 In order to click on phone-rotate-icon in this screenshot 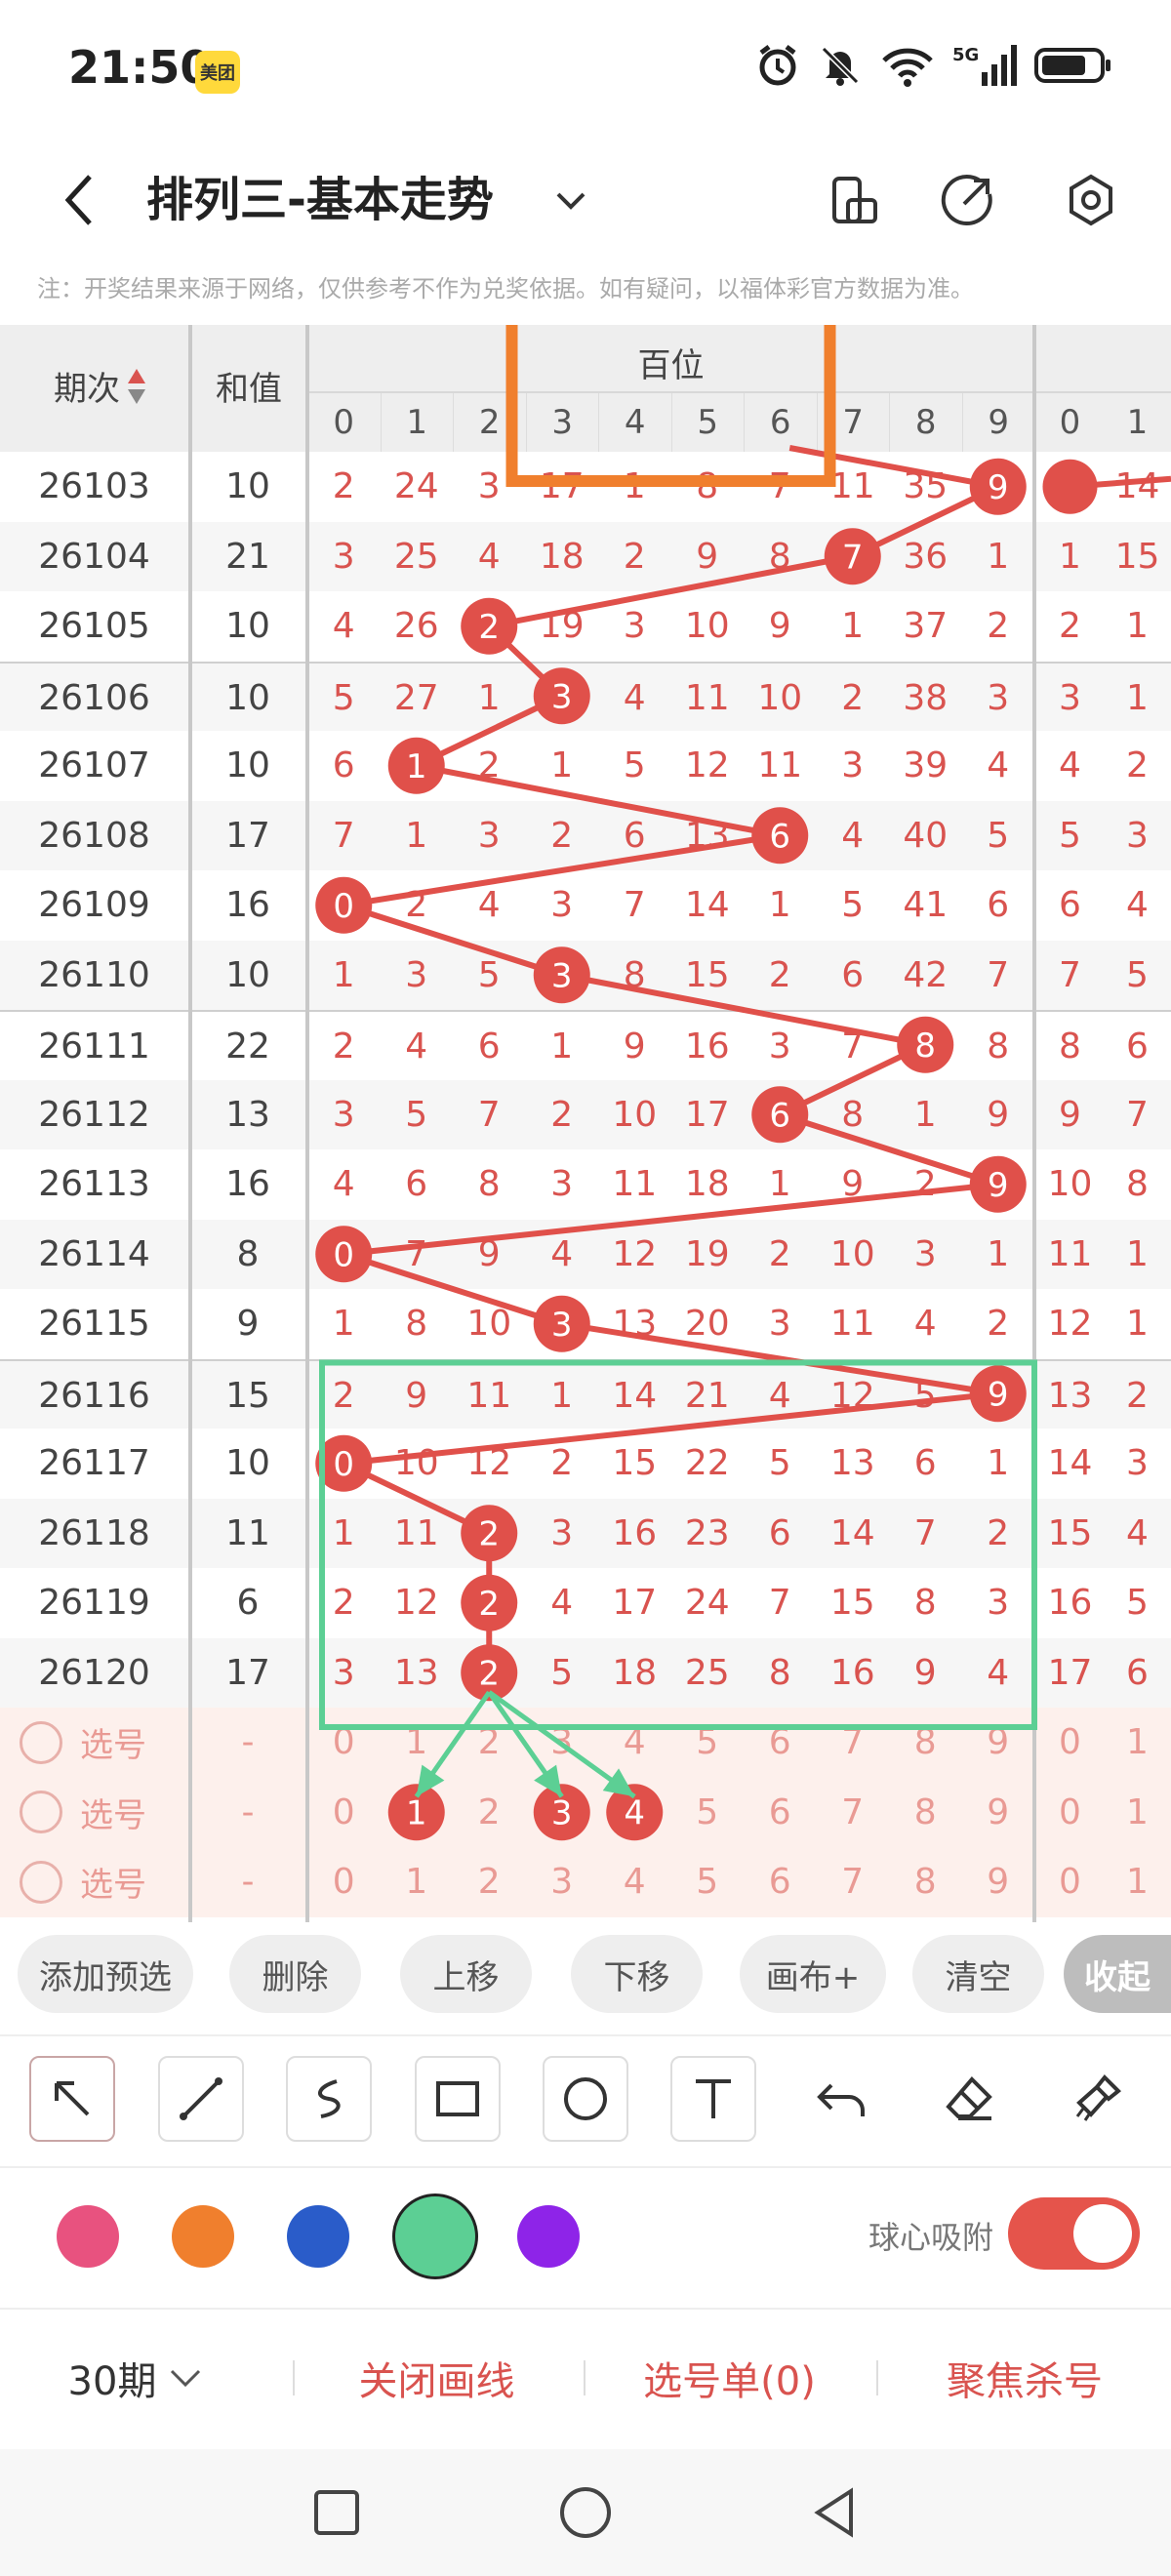, I will do `click(854, 200)`.